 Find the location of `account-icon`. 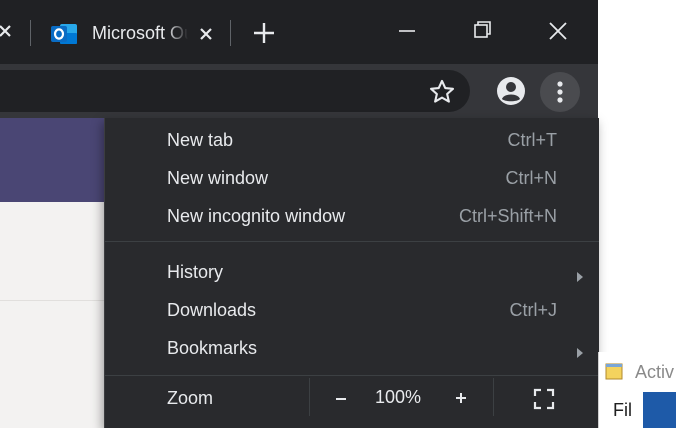

account-icon is located at coordinates (511, 91).